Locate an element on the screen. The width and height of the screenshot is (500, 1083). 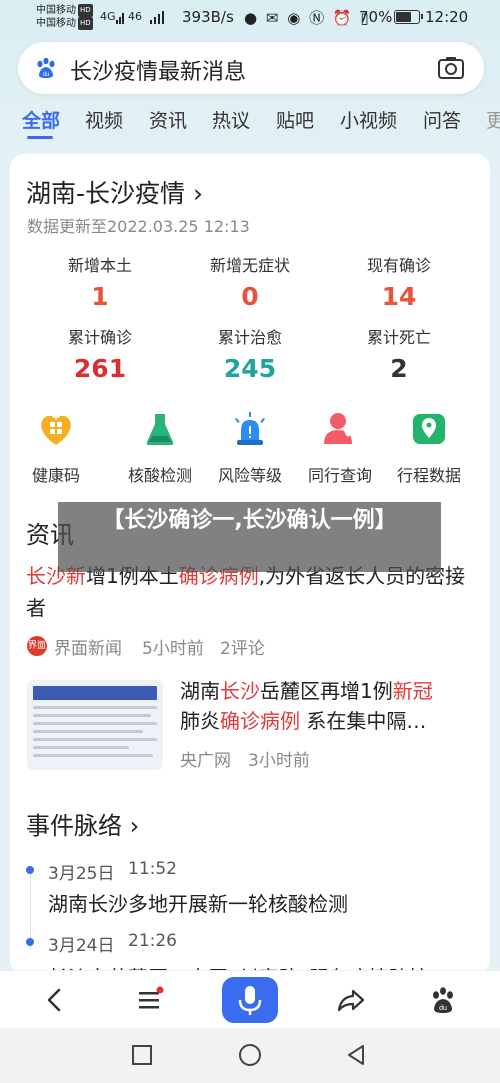
stat-label: 新增本土 is located at coordinates (99, 265).